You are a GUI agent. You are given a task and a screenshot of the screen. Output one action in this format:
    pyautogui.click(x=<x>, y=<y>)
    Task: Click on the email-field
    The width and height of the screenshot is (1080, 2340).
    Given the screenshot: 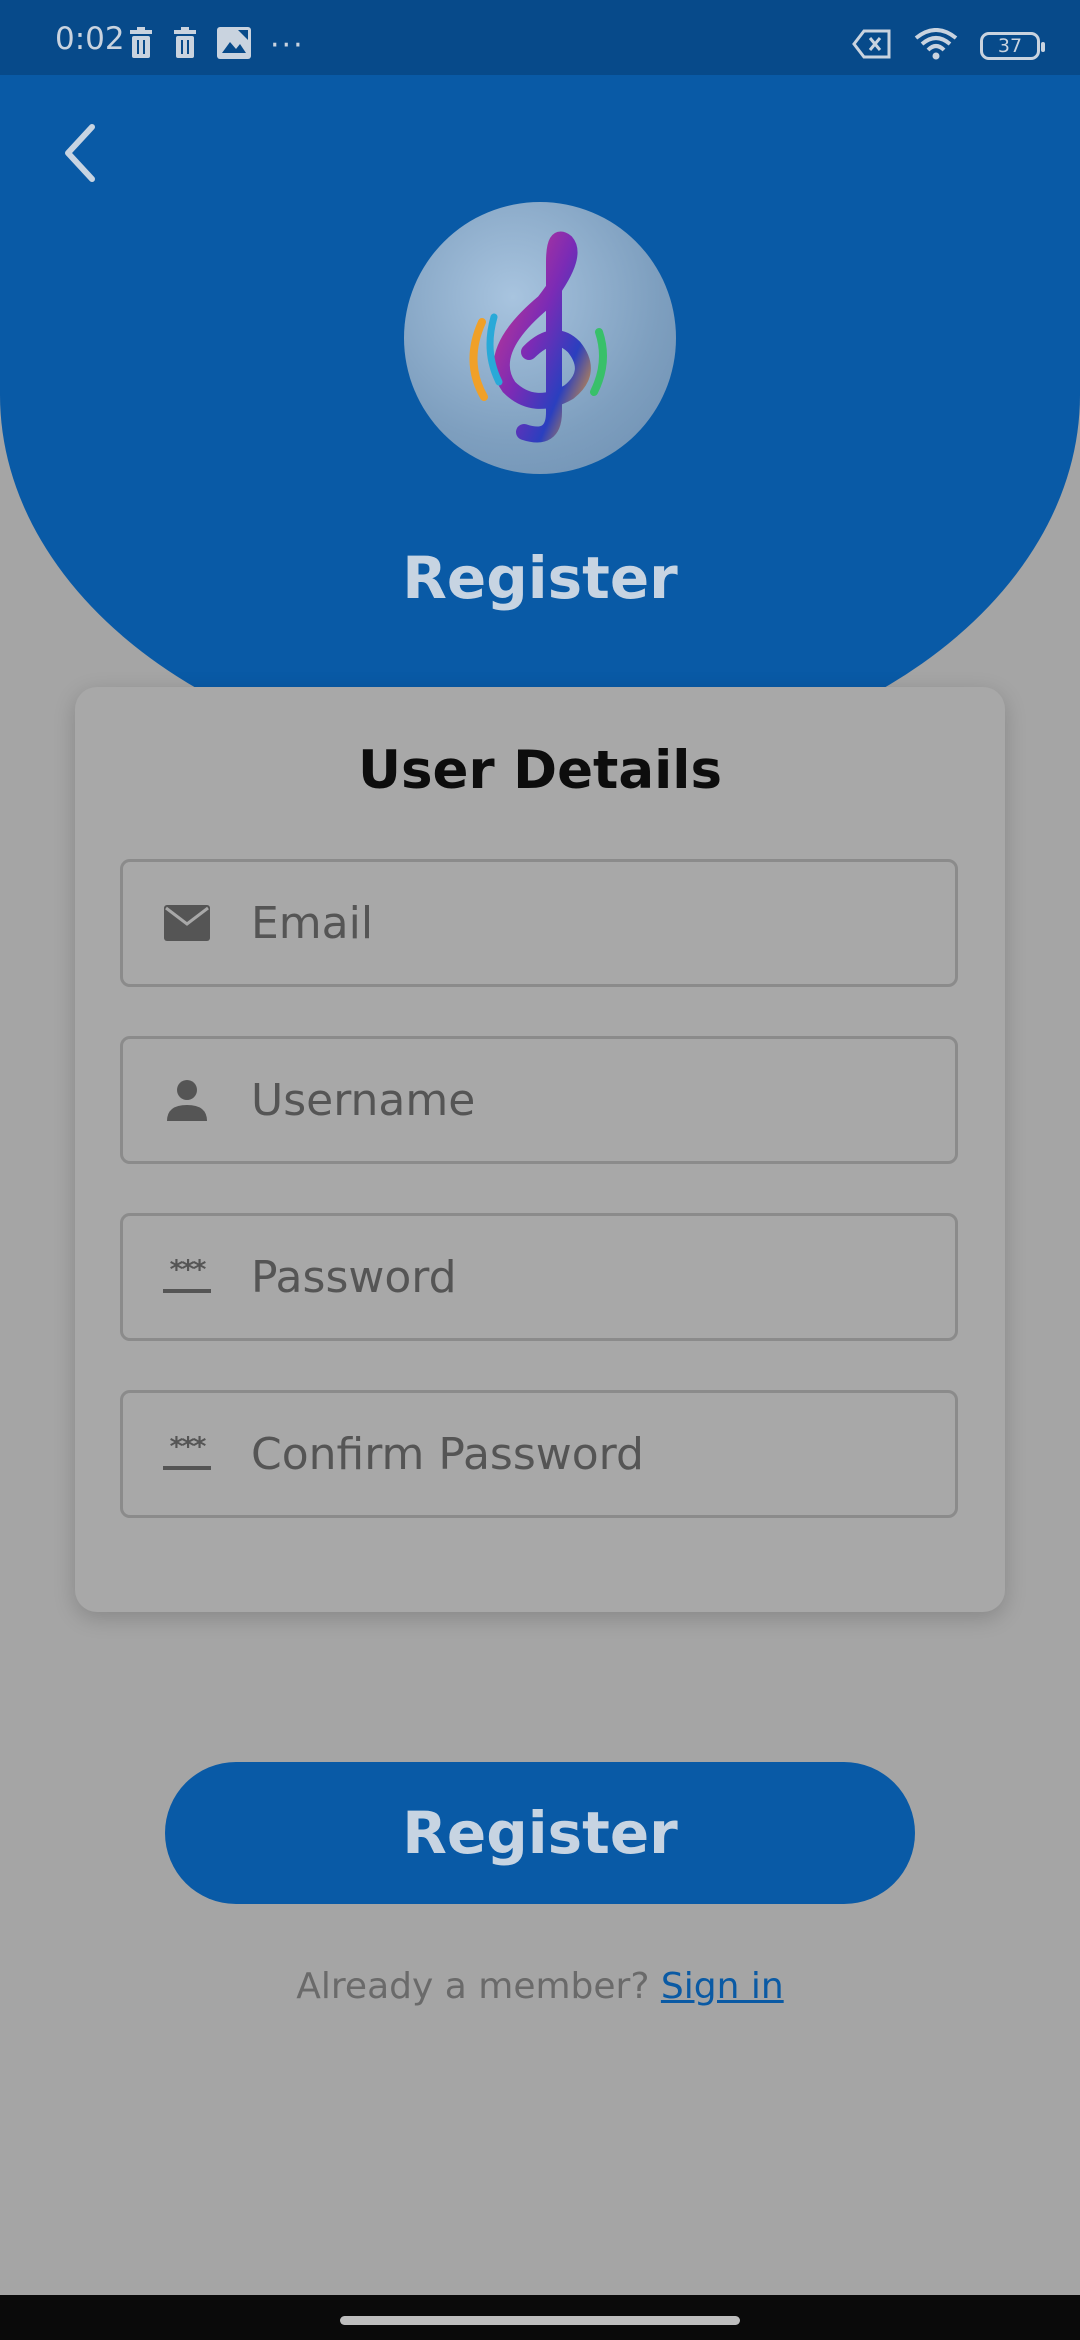 What is the action you would take?
    pyautogui.click(x=539, y=923)
    